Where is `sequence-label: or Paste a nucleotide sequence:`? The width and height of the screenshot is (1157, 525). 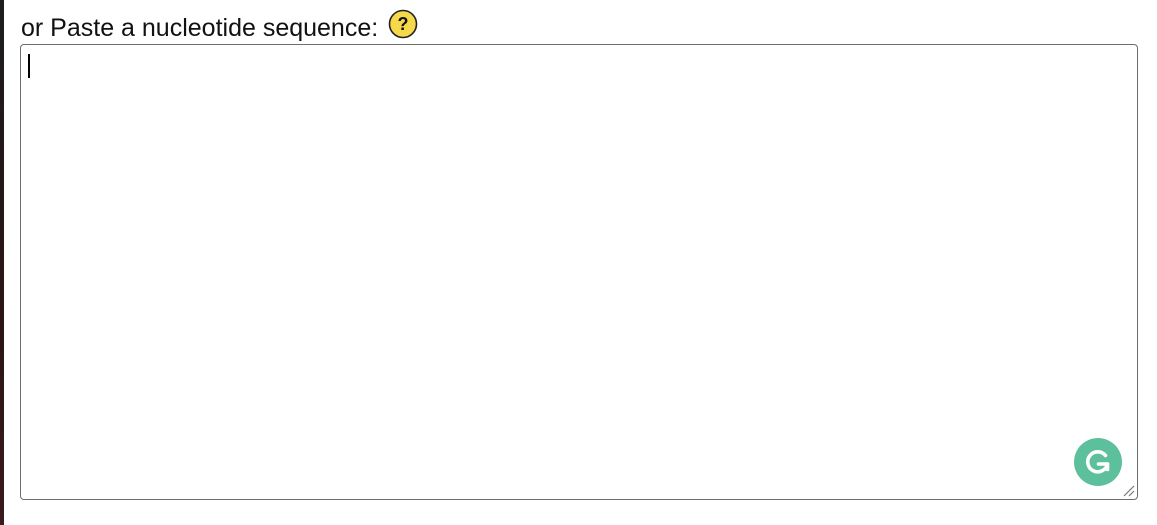 sequence-label: or Paste a nucleotide sequence: is located at coordinates (200, 28).